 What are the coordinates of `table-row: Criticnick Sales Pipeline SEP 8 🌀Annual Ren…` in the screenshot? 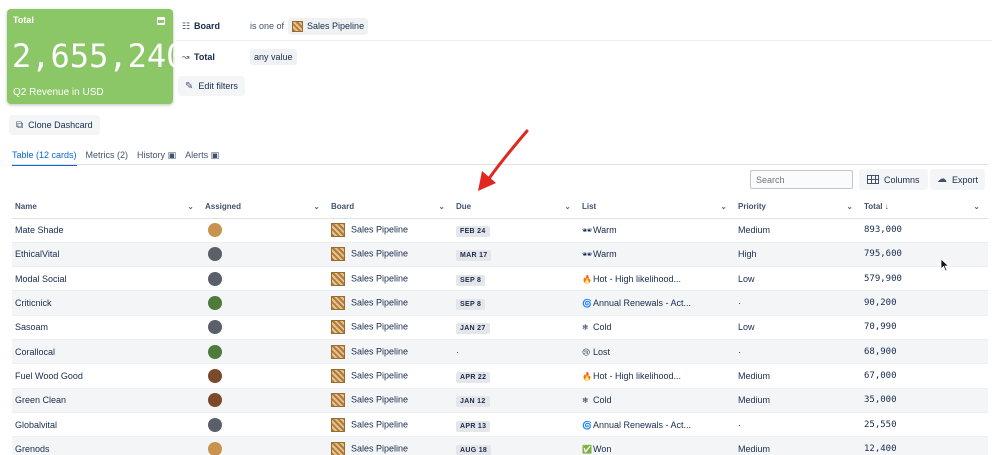 It's located at (500, 303).